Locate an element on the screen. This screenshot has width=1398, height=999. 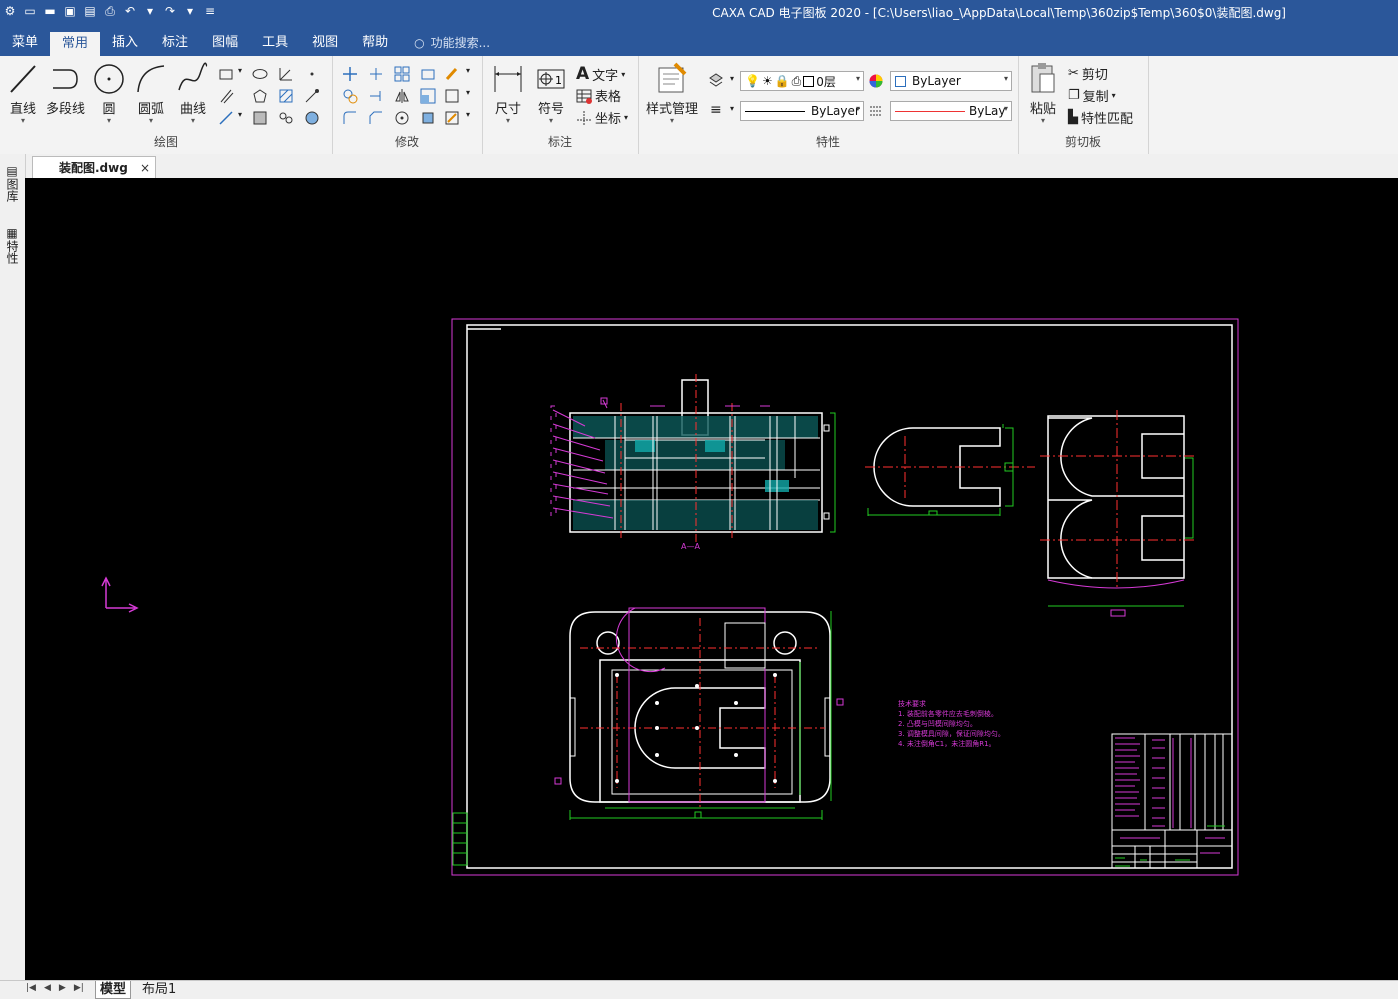
tab-annotate: 标注 is located at coordinates (175, 43).